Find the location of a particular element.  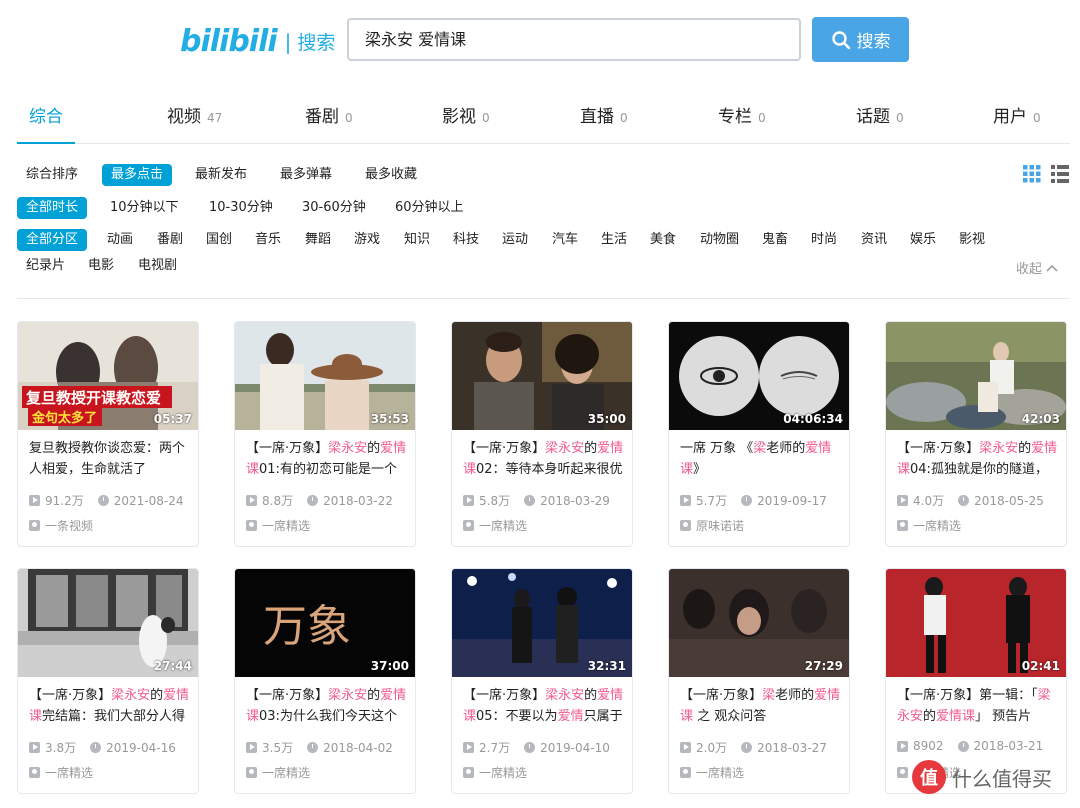

sort-option-selected: 最多点击 is located at coordinates (137, 175).